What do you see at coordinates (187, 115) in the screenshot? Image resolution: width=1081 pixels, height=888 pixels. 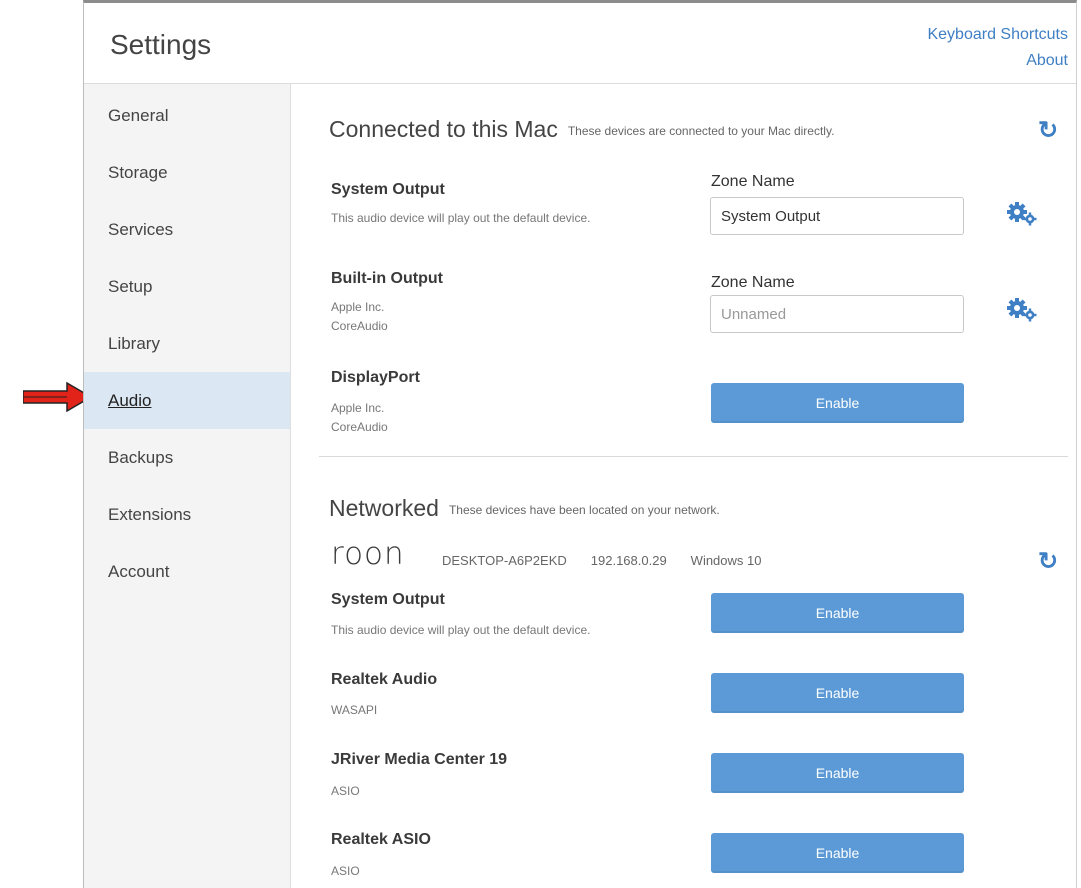 I see `sidebar-item-general: General` at bounding box center [187, 115].